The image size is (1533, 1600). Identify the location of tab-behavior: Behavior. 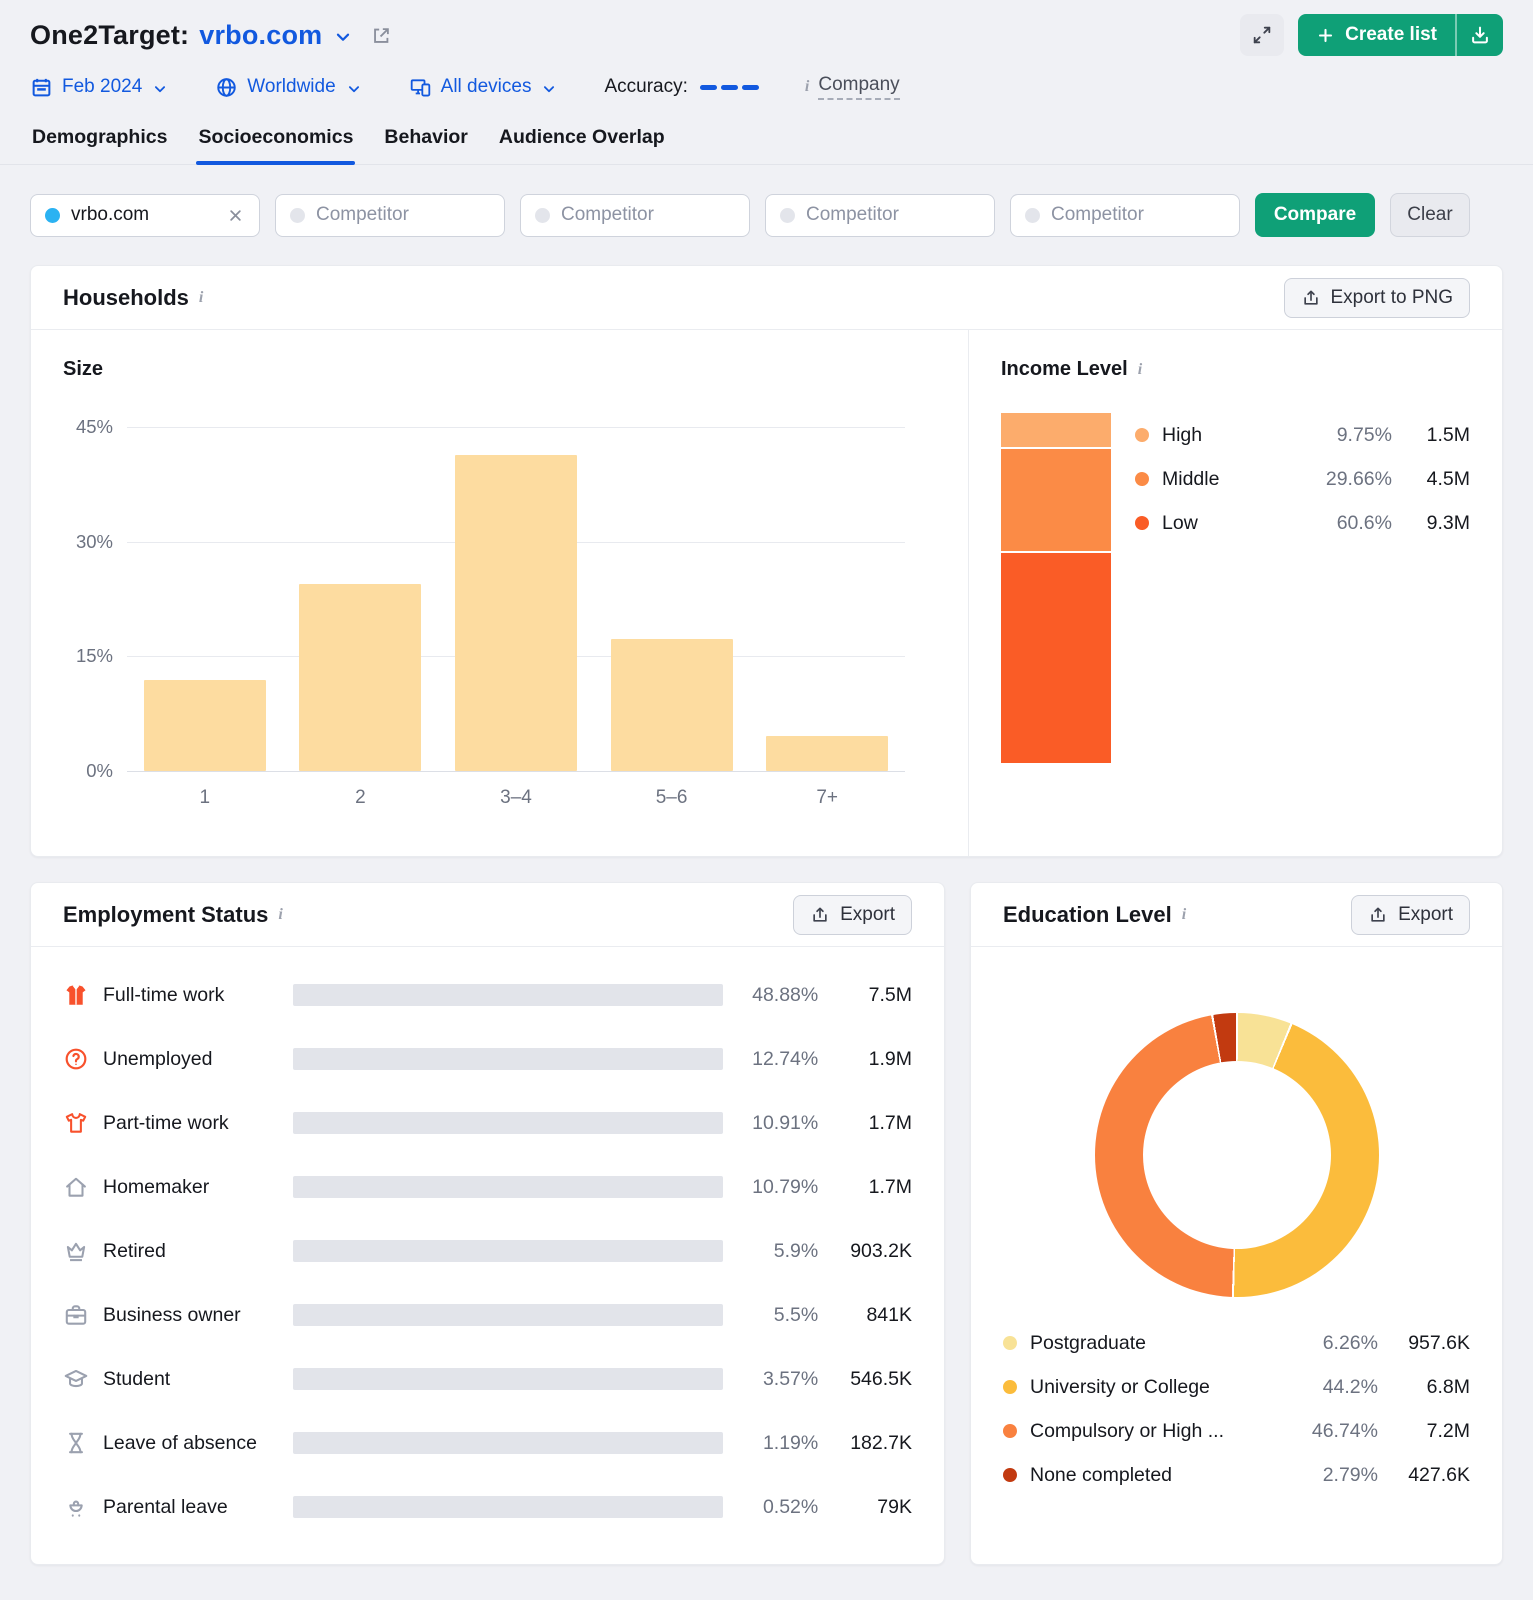
(425, 143).